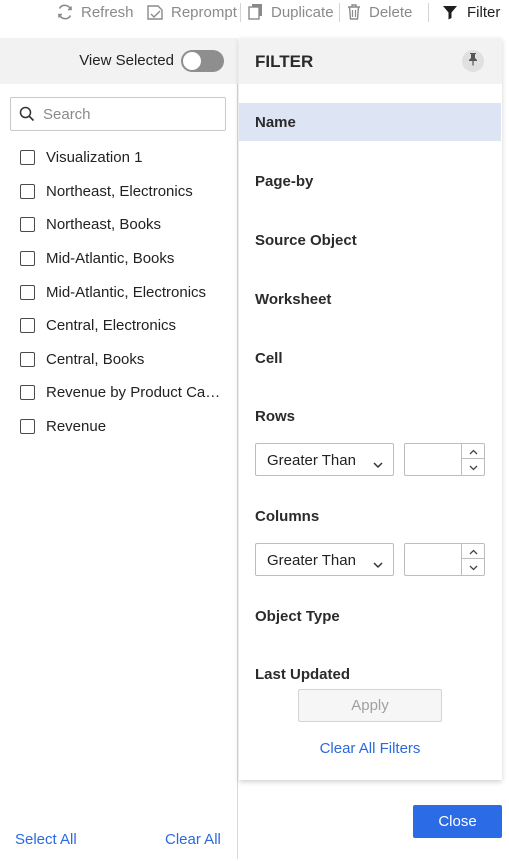  I want to click on pin-icon, so click(473, 61).